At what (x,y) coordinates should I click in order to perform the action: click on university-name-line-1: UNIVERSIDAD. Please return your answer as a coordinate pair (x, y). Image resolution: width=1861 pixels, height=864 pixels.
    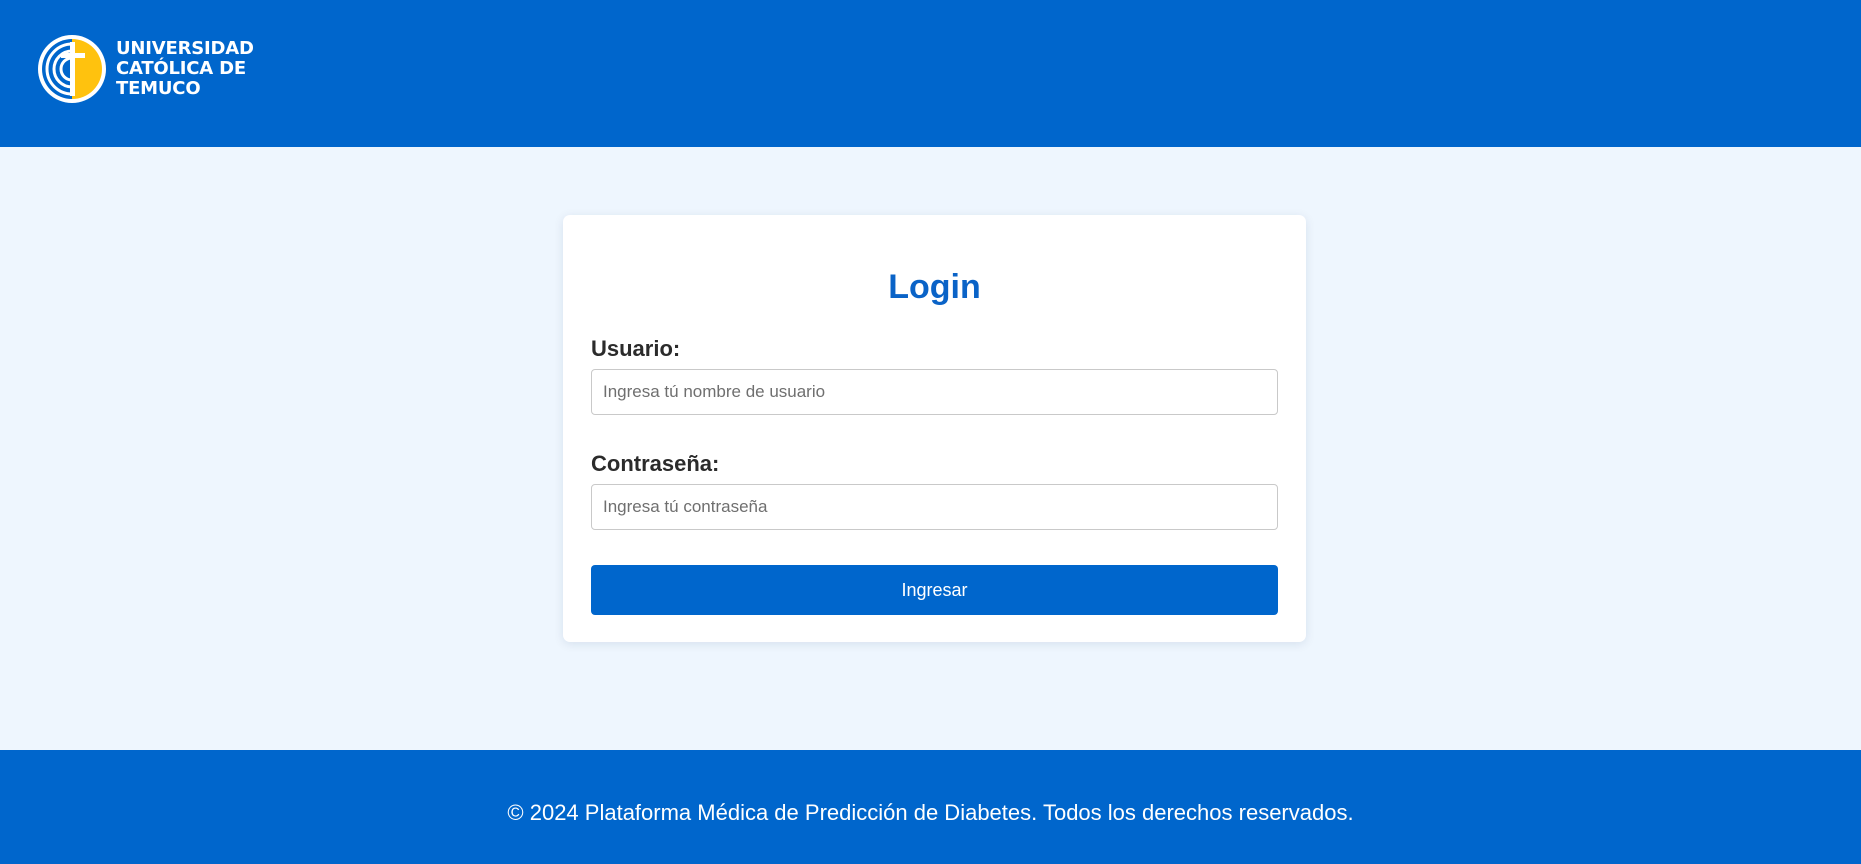
    Looking at the image, I should click on (185, 48).